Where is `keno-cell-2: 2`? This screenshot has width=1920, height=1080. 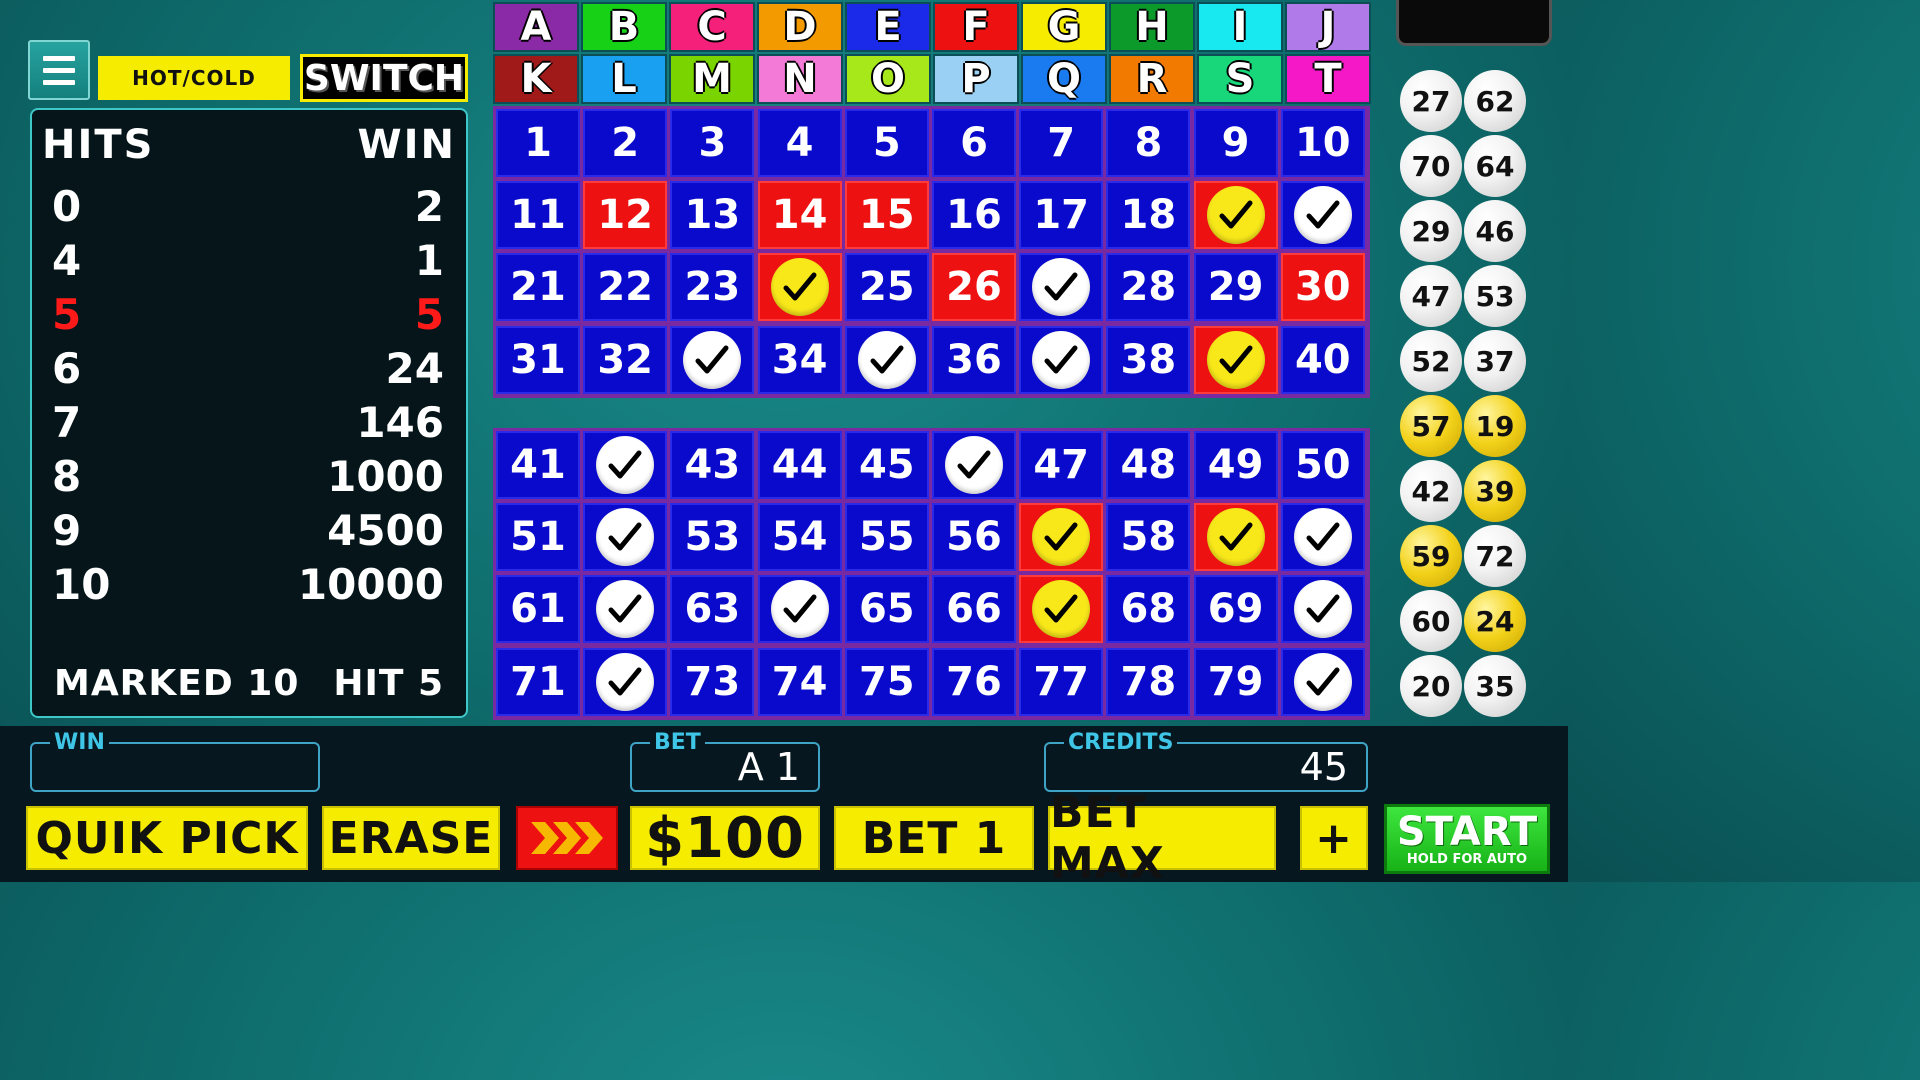 keno-cell-2: 2 is located at coordinates (625, 143).